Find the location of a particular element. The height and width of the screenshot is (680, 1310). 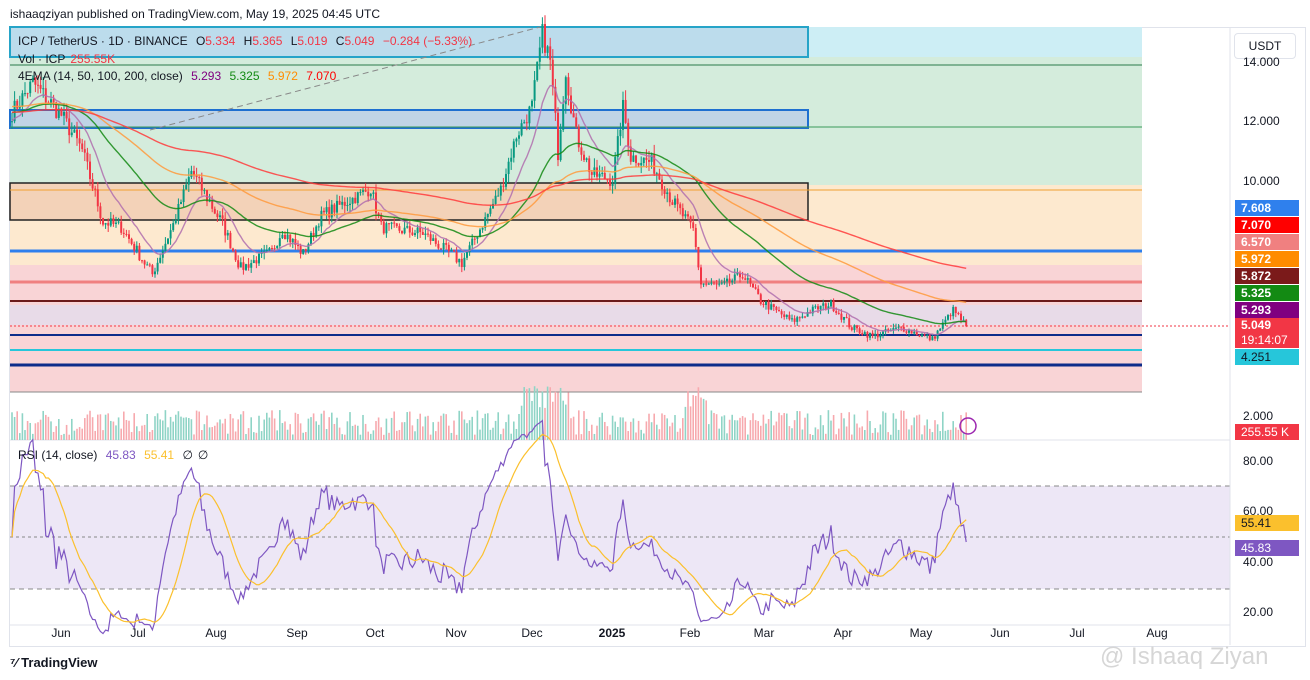

symbol-title: ICP / TetherUS · 1D · BINANCE is located at coordinates (103, 41).